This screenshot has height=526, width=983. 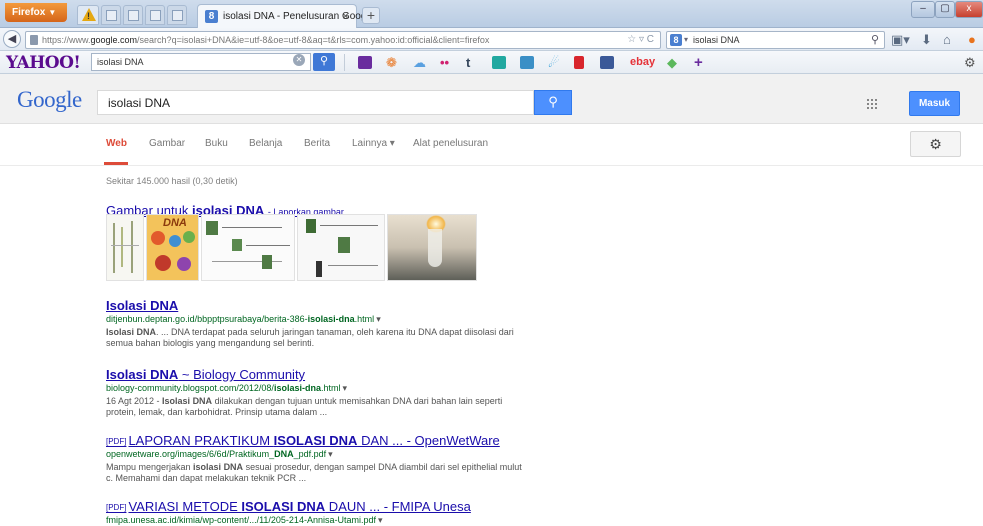 I want to click on tab-more: Lainnya ▾, so click(x=373, y=143).